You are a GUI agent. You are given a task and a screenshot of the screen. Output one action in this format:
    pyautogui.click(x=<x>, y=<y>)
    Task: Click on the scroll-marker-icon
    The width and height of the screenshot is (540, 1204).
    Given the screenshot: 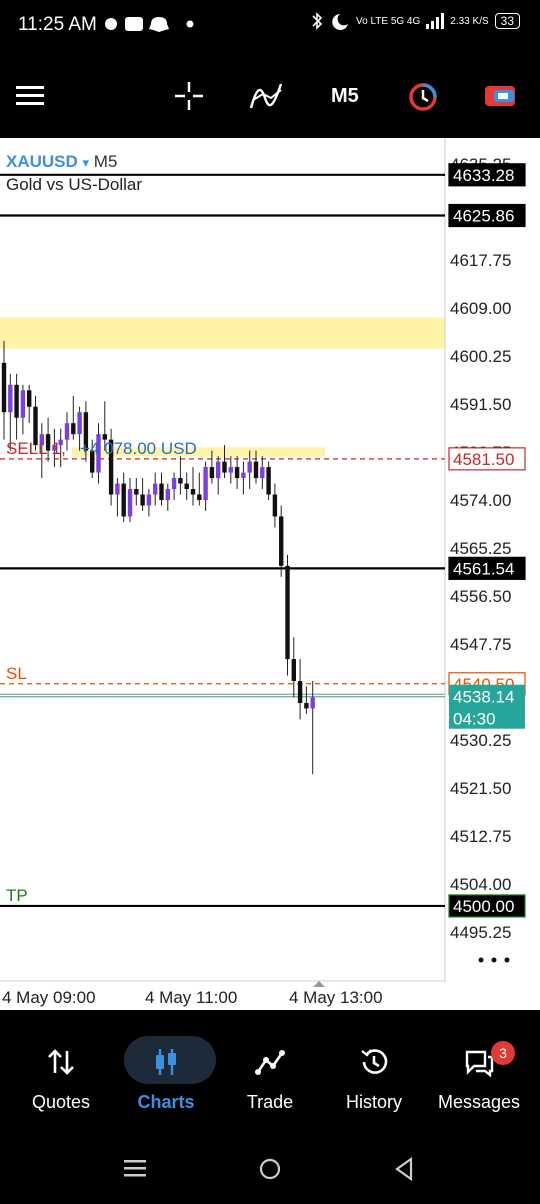 What is the action you would take?
    pyautogui.click(x=319, y=984)
    